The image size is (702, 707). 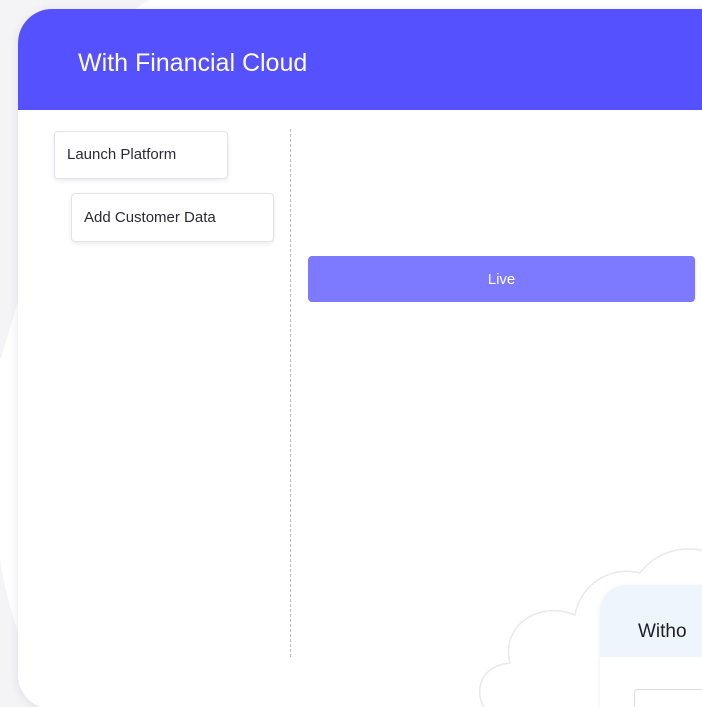 What do you see at coordinates (290, 393) in the screenshot?
I see `timeline-divider` at bounding box center [290, 393].